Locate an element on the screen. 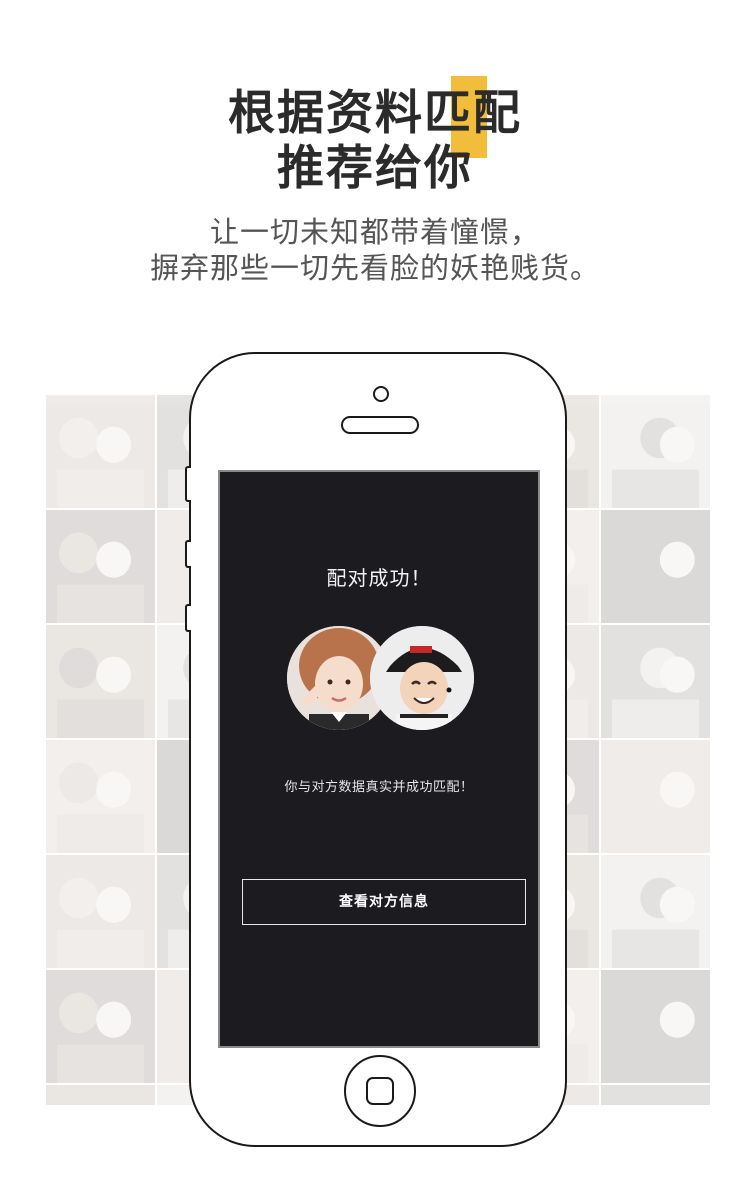 The height and width of the screenshot is (1196, 750). match-success-title: 配对成功！ is located at coordinates (379, 578).